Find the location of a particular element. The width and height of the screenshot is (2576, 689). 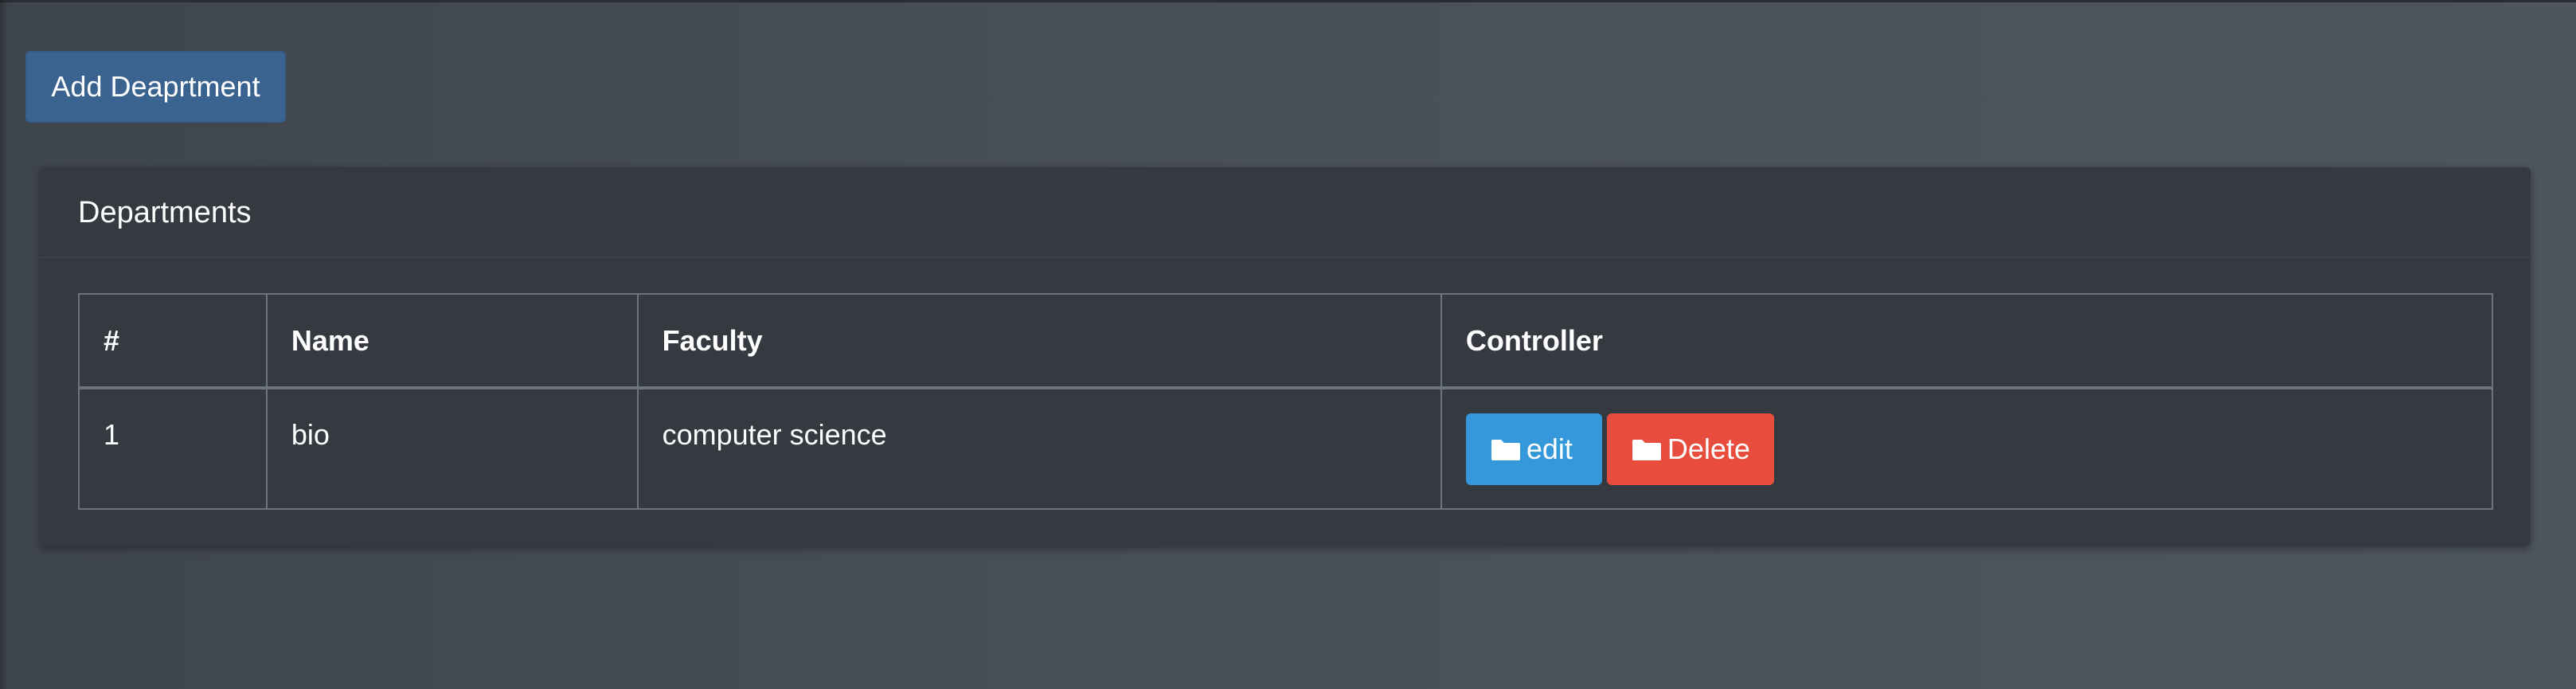

top-border is located at coordinates (1288, 1).